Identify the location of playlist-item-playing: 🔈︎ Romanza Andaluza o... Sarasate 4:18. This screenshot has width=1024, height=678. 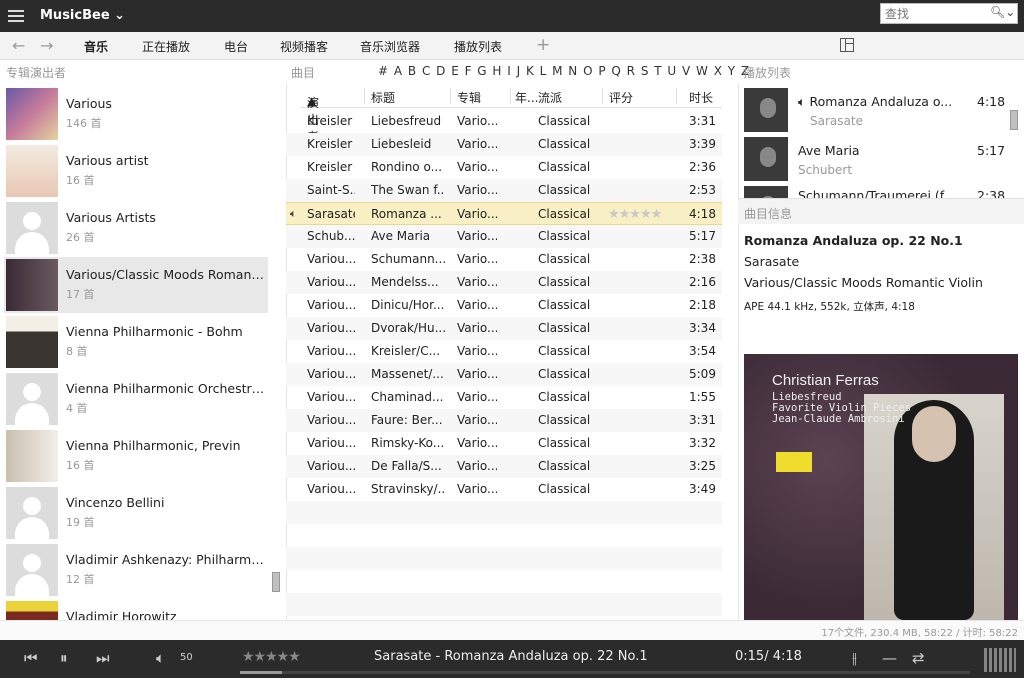
(879, 112).